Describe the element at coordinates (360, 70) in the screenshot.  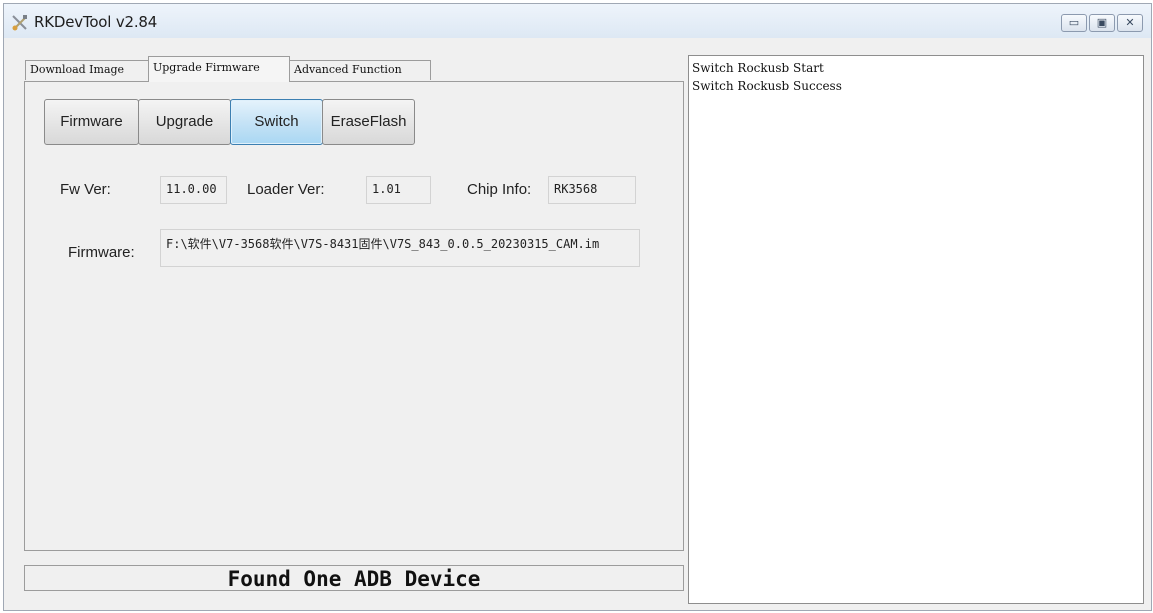
I see `tab-advanced-function: Advanced Function` at that location.